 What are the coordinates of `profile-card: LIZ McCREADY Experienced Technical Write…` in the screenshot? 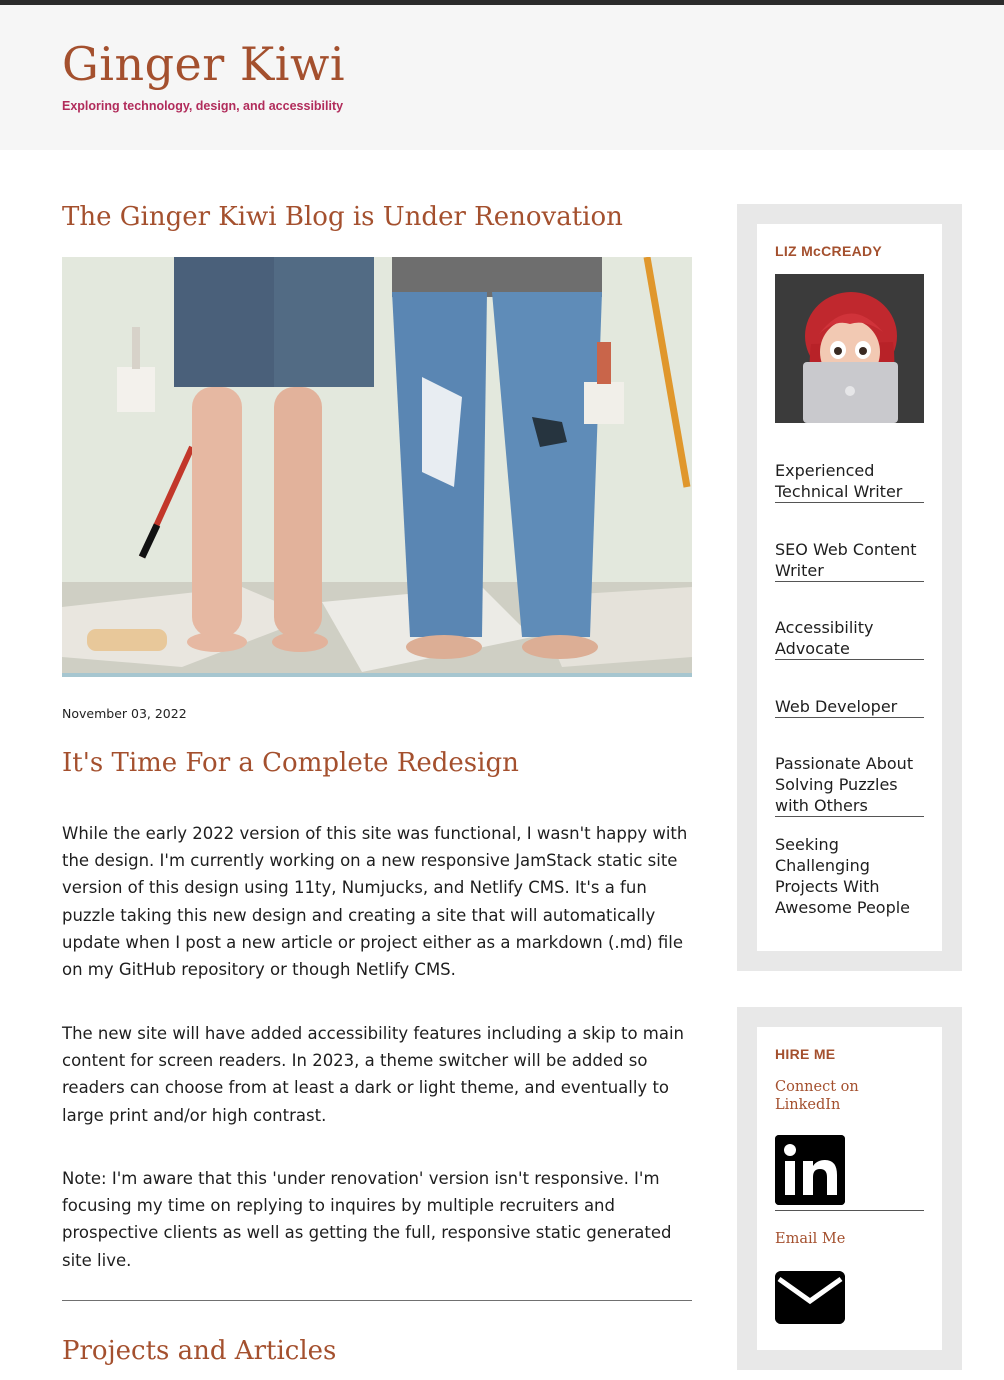 It's located at (849, 587).